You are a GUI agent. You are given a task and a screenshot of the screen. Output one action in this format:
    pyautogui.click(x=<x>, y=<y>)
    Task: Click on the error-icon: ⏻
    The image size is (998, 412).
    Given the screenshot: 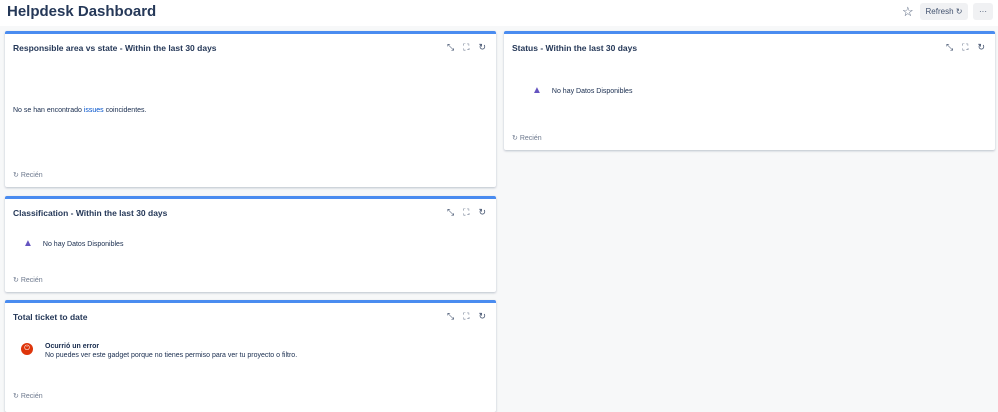 What is the action you would take?
    pyautogui.click(x=27, y=349)
    